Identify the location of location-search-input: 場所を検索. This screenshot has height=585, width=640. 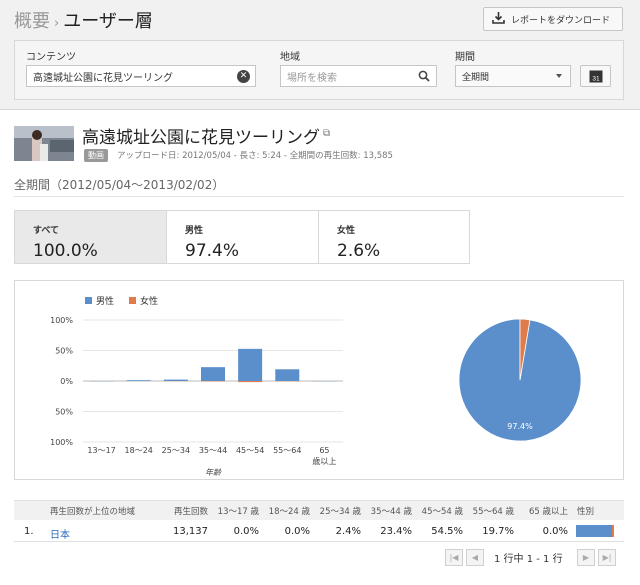
(358, 76).